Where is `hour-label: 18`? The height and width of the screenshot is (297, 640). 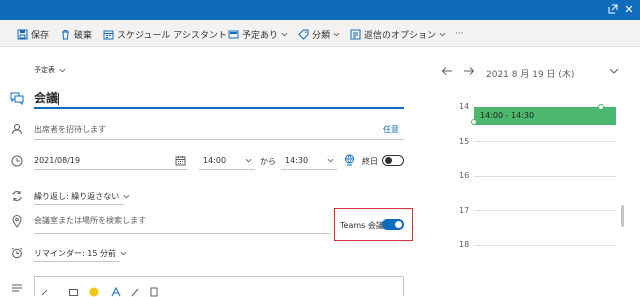 hour-label: 18 is located at coordinates (464, 244).